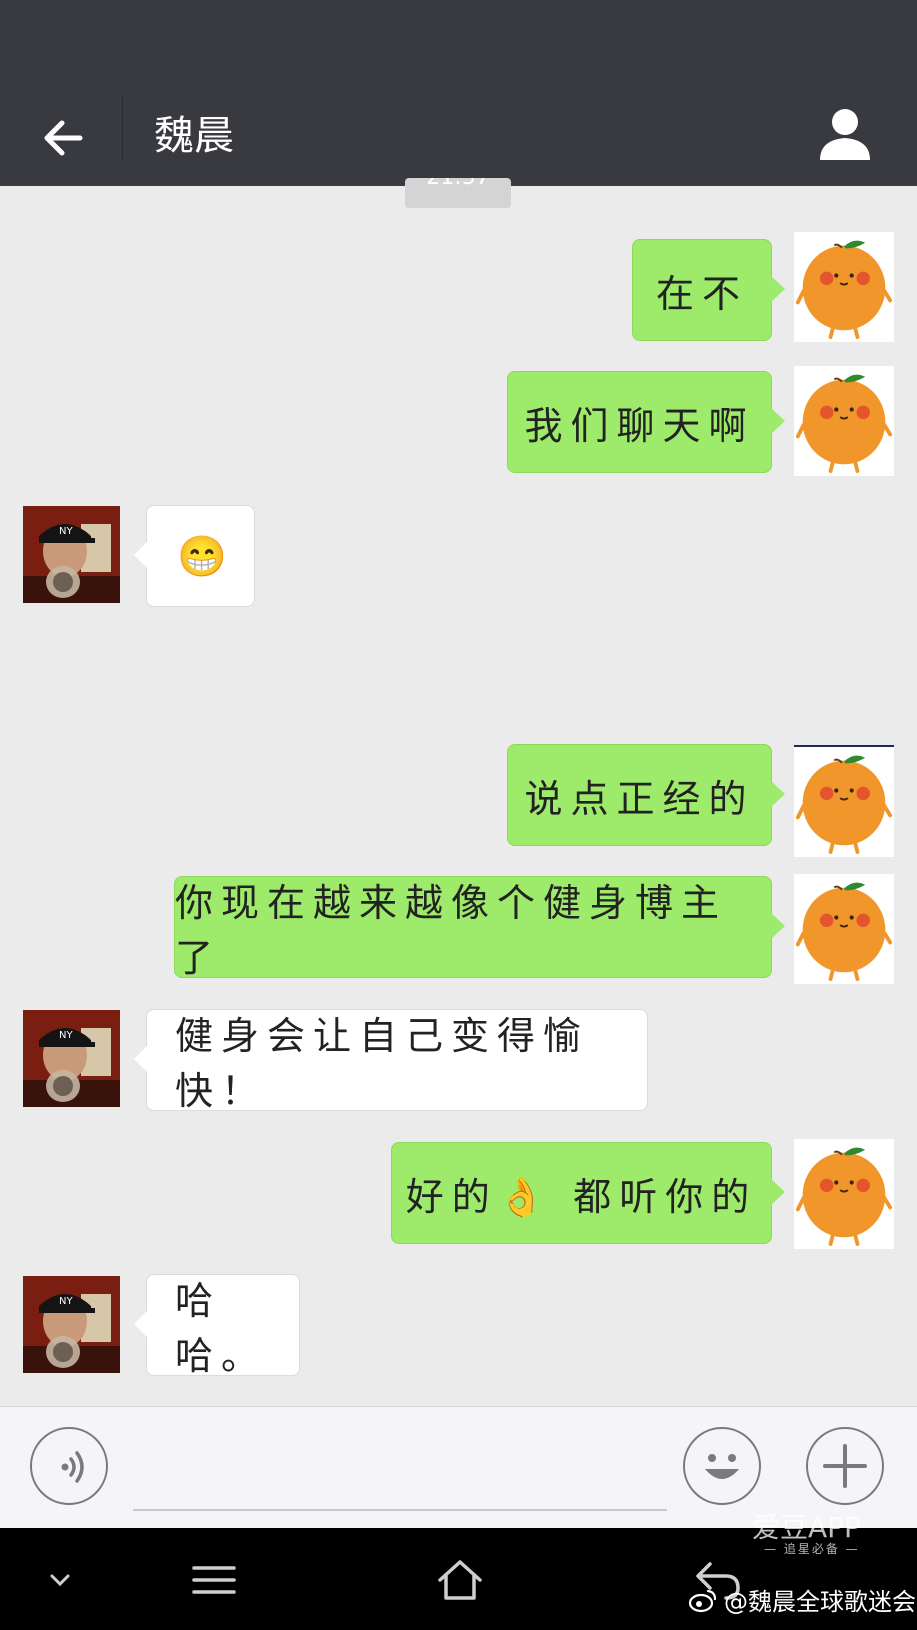 This screenshot has width=917, height=1630. I want to click on emoji-icon, so click(722, 1466).